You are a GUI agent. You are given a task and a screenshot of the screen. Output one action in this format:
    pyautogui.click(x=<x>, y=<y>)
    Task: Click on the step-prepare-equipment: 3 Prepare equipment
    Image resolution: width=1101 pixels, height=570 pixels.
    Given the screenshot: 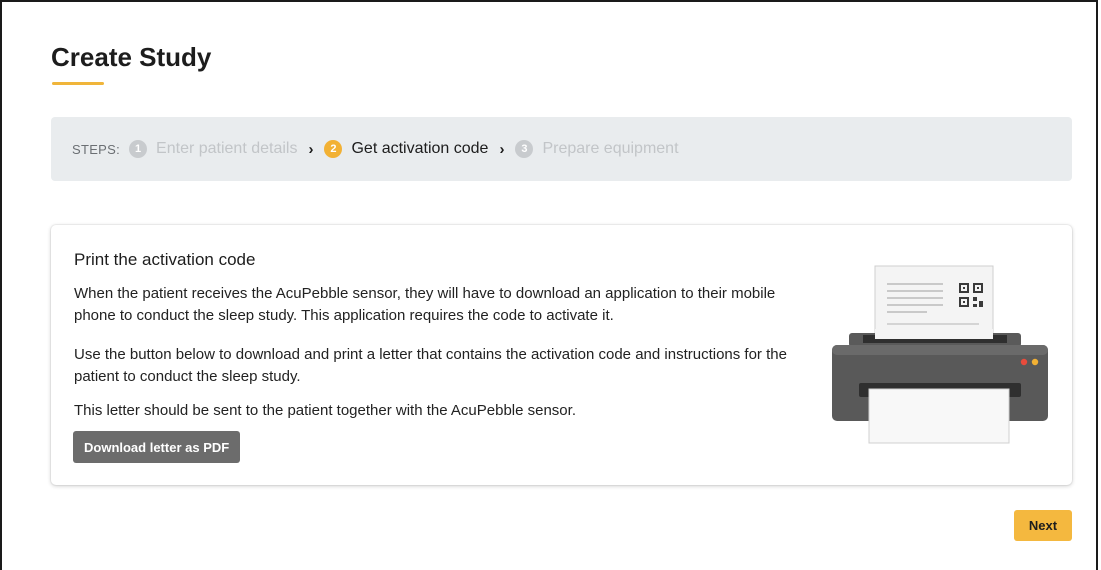 What is the action you would take?
    pyautogui.click(x=597, y=149)
    